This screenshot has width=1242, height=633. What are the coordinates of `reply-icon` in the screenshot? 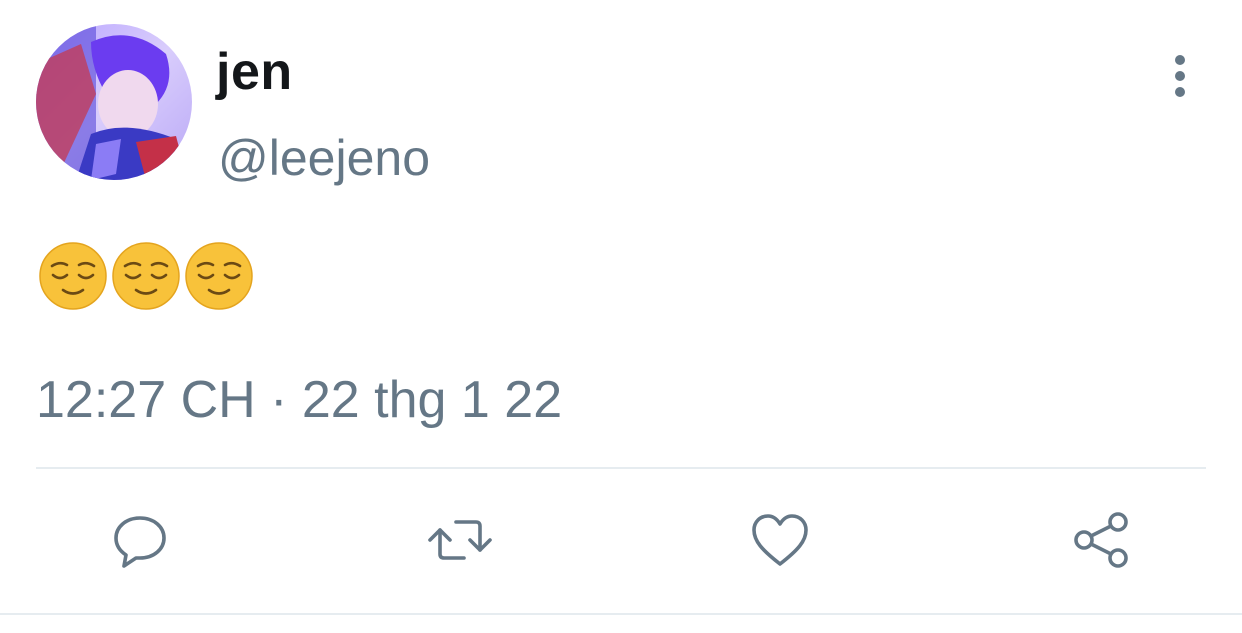 It's located at (140, 542).